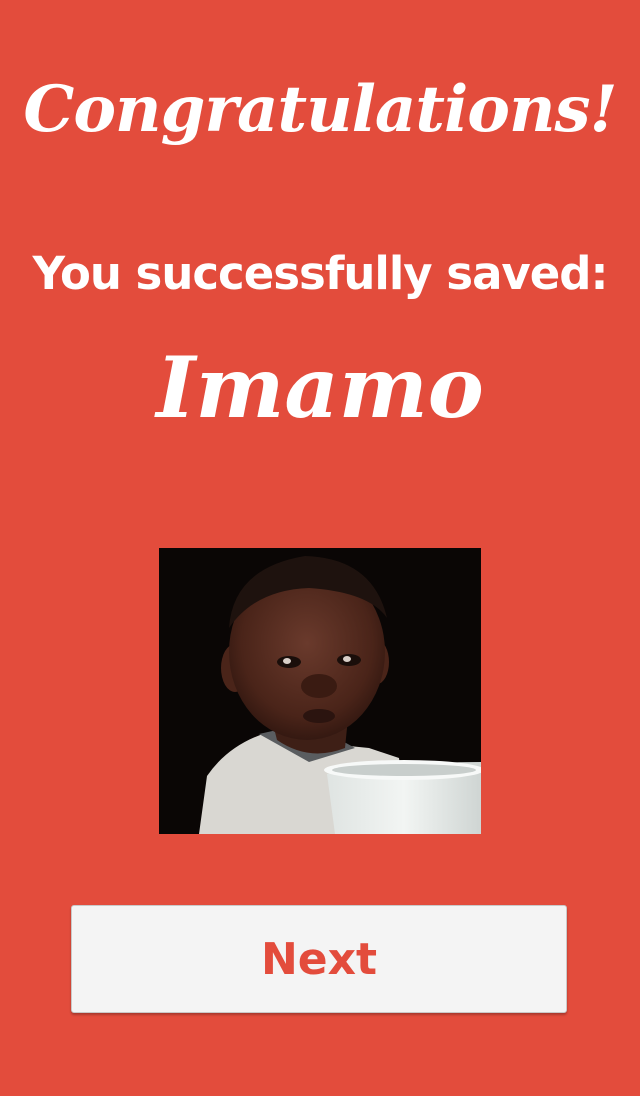 The image size is (640, 1096). Describe the element at coordinates (320, 387) in the screenshot. I see `saved-child-name: Imamo` at that location.